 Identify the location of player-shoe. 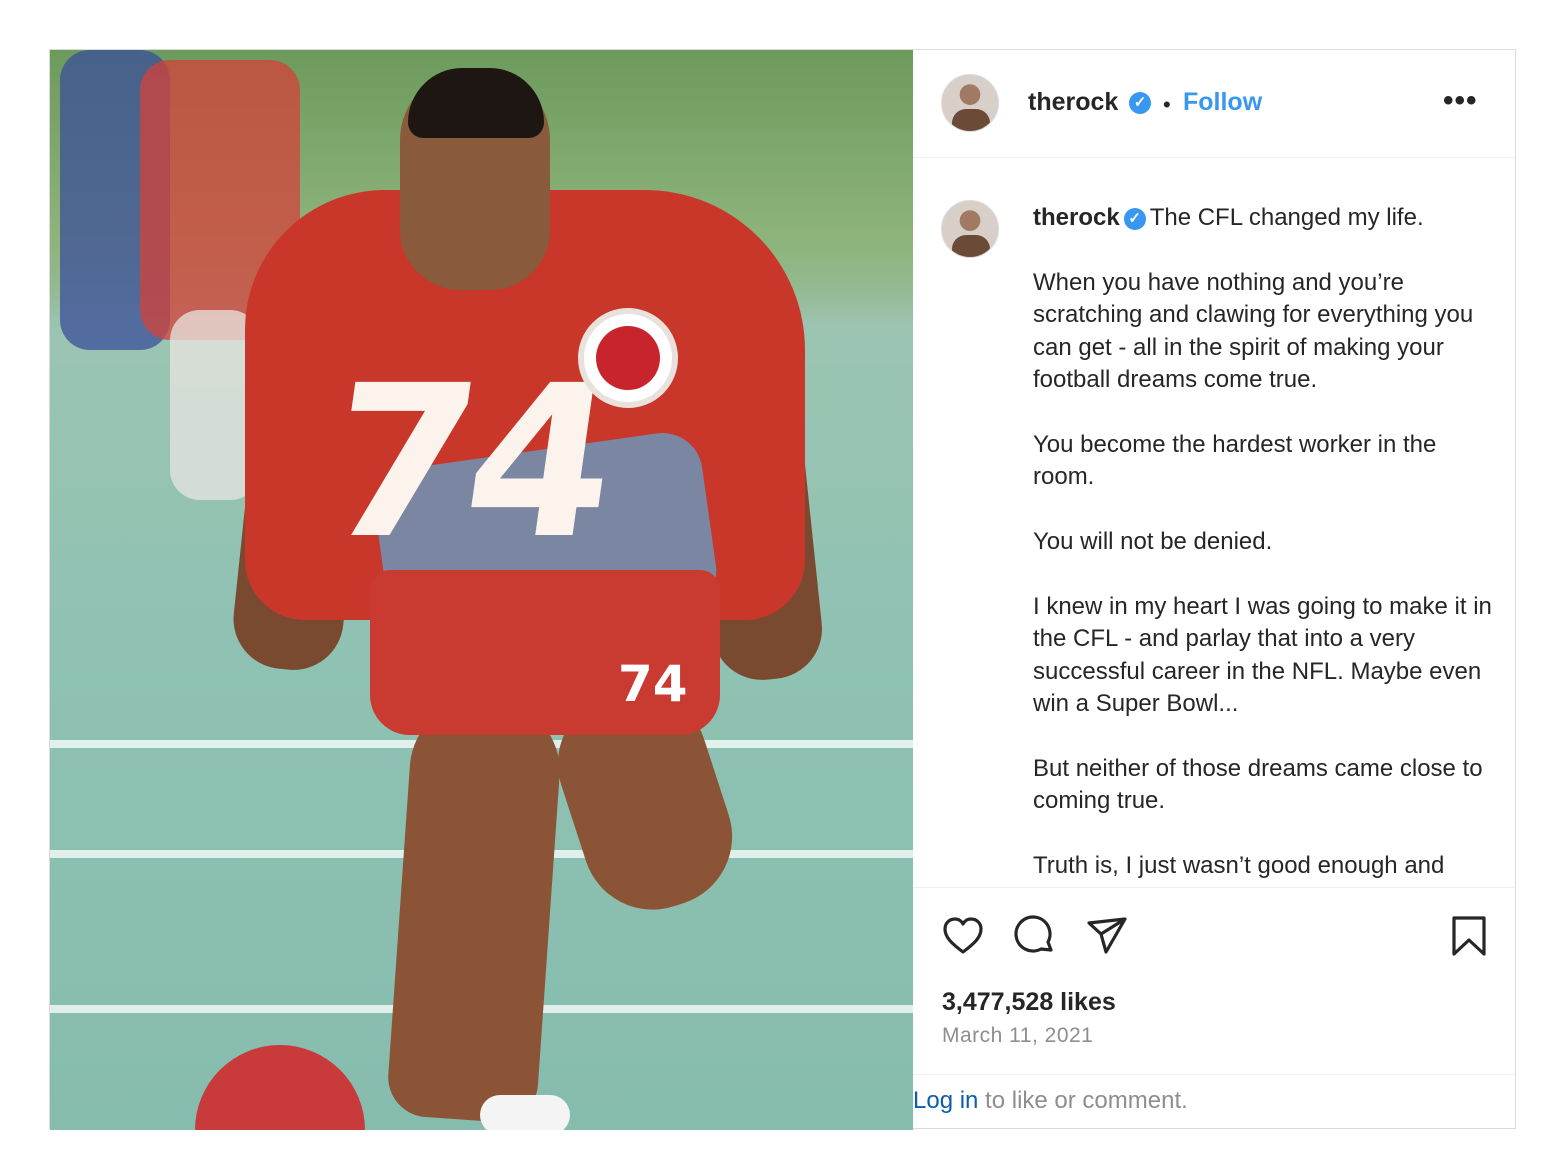
(525, 1112).